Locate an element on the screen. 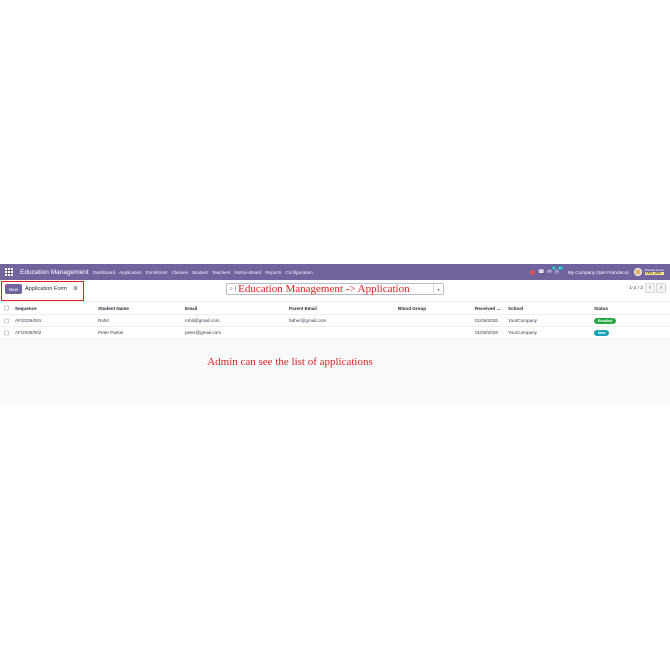  activities-count: 14 is located at coordinates (560, 268).